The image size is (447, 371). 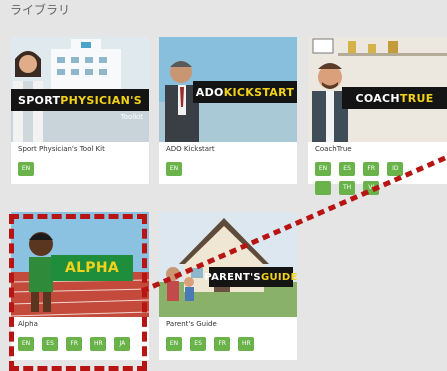 I want to click on thumbnail-banner: ALPHA, so click(x=92, y=268).